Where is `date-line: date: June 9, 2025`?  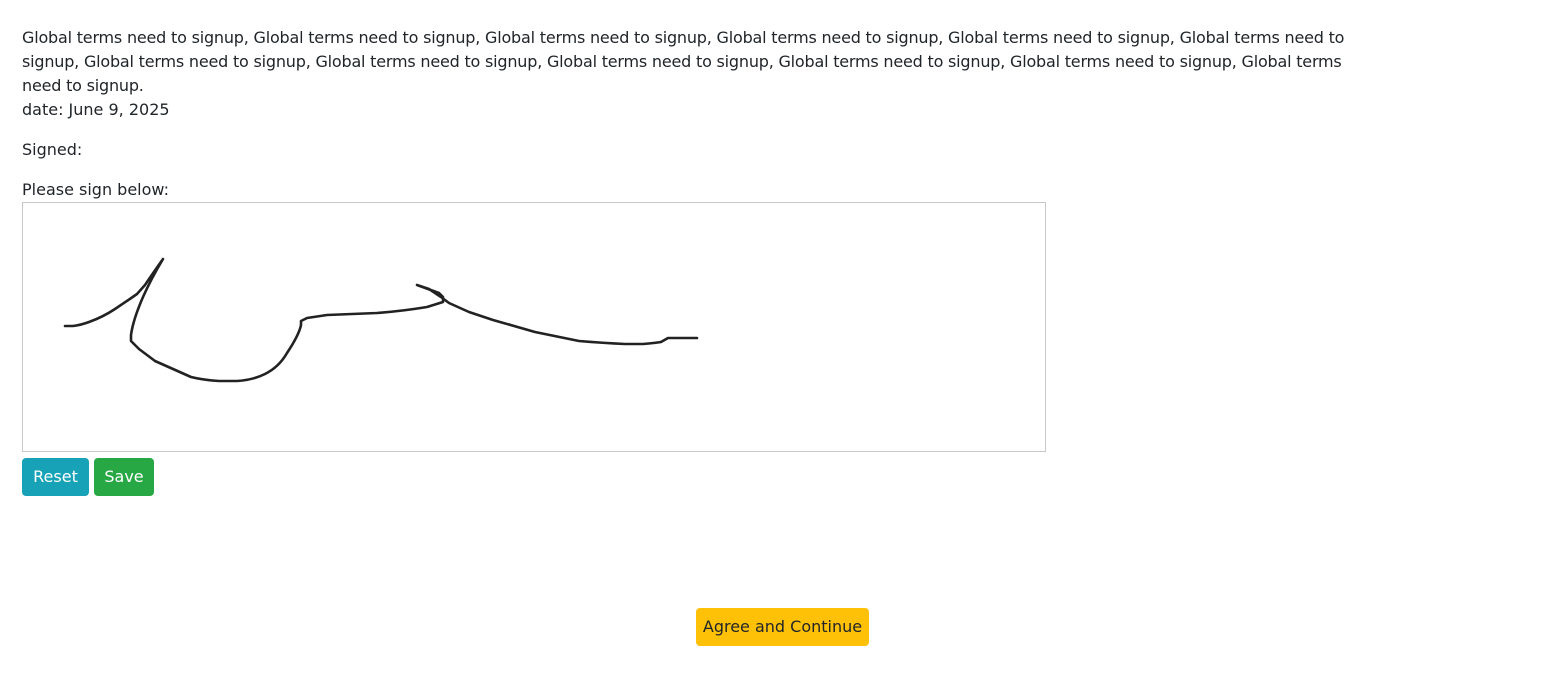 date-line: date: June 9, 2025 is located at coordinates (96, 109).